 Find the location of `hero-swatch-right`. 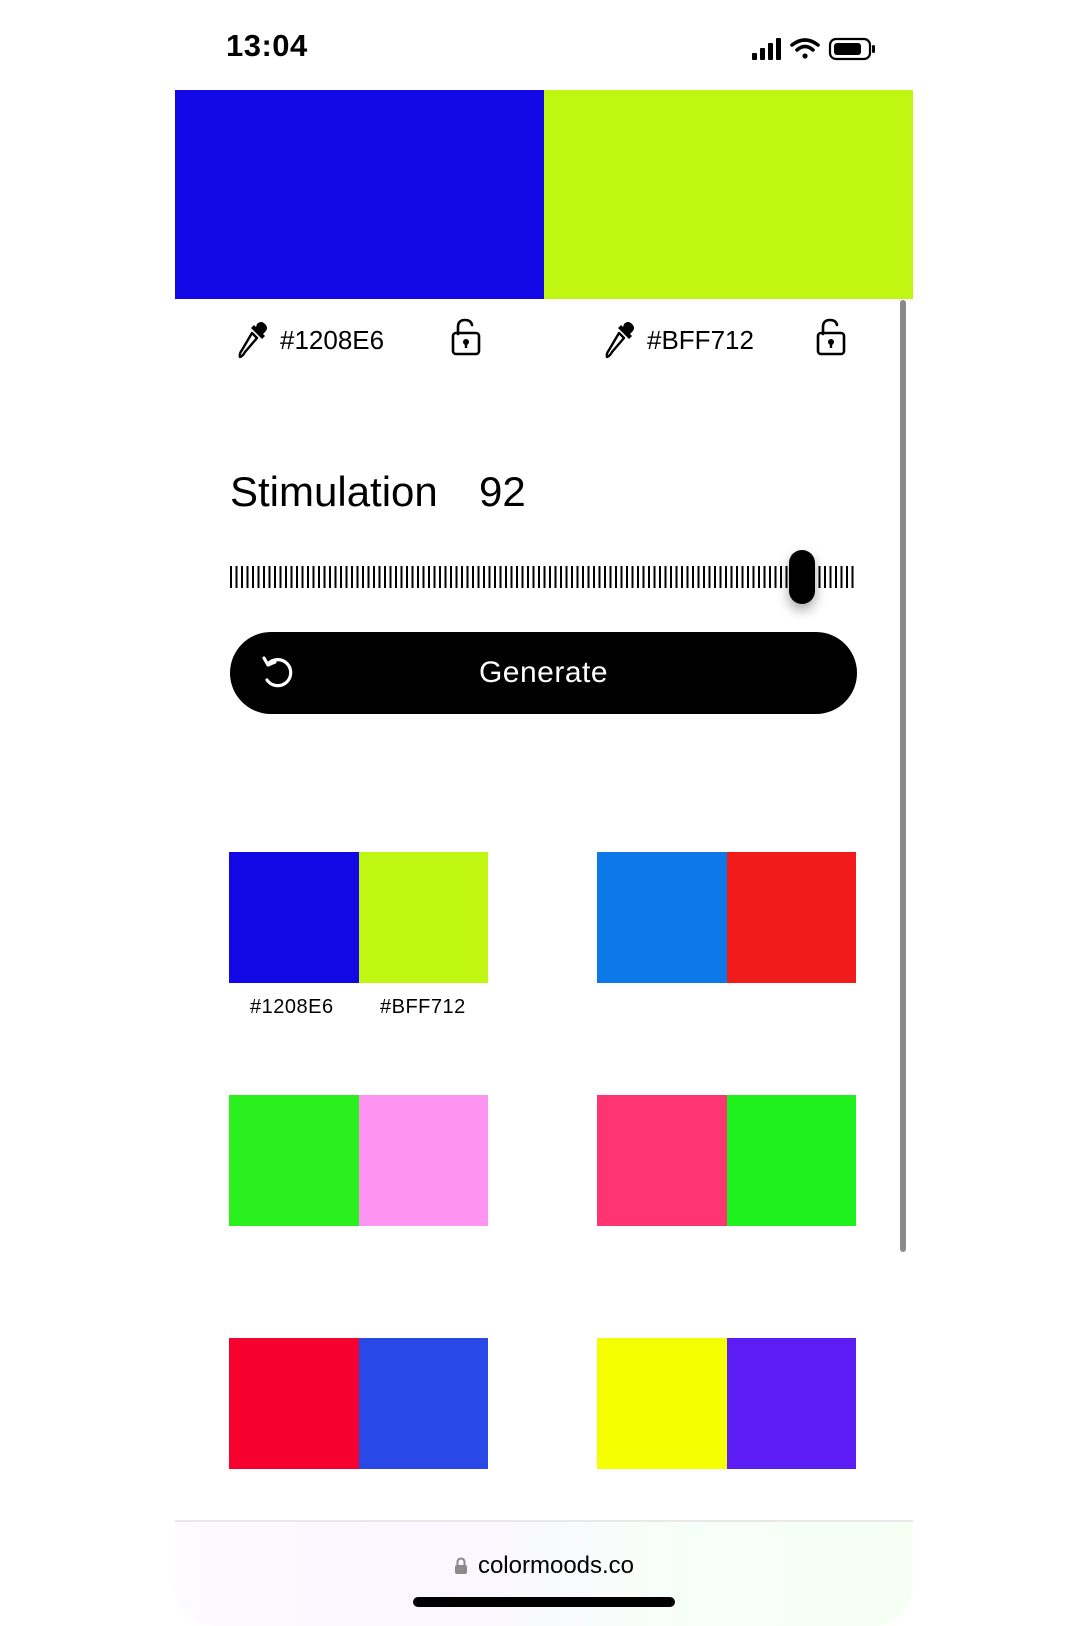

hero-swatch-right is located at coordinates (728, 194).